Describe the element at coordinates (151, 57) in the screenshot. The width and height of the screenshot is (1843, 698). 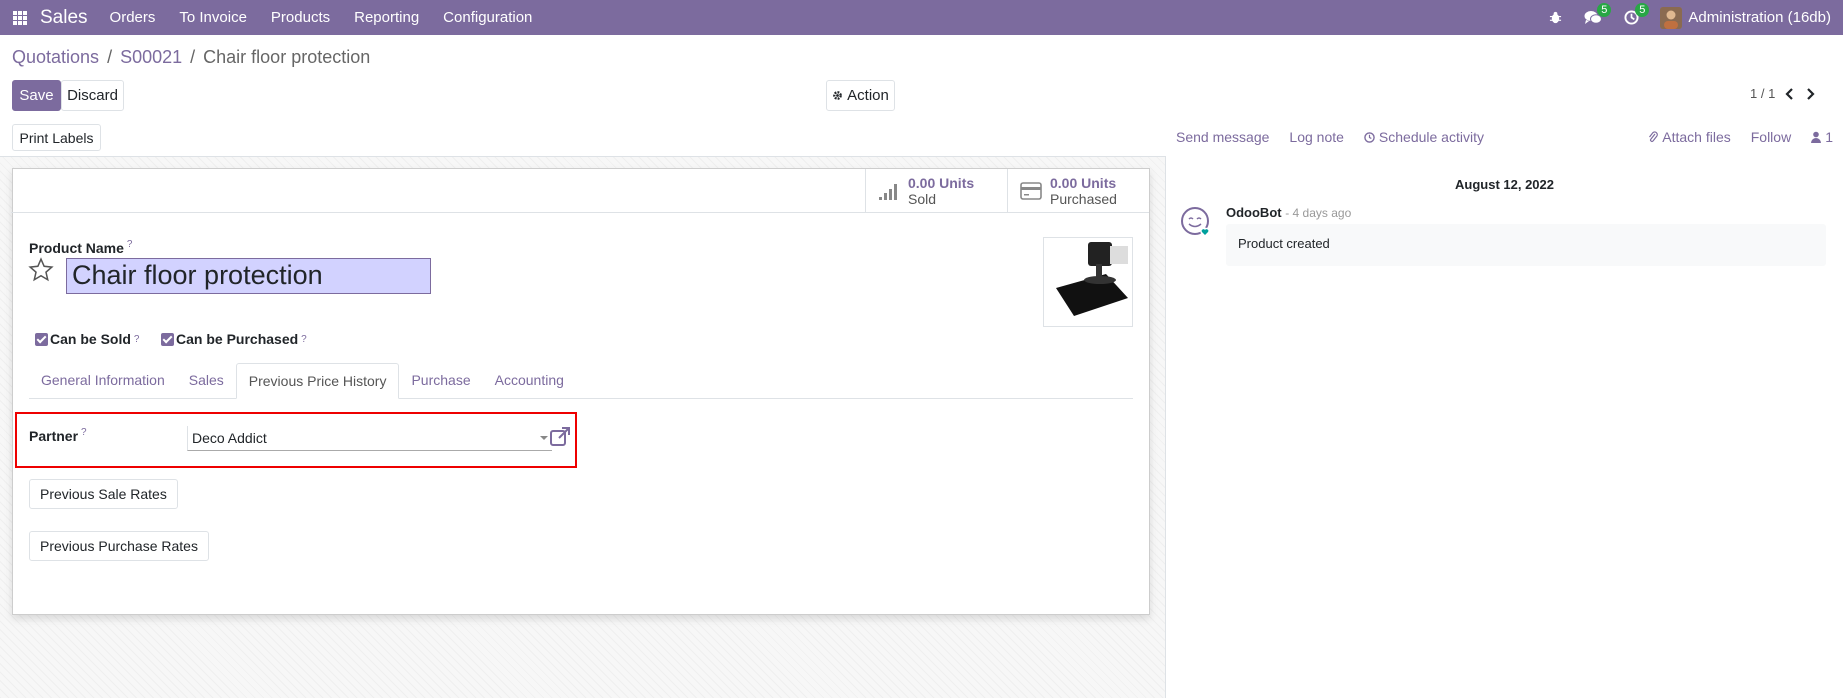
I see `breadcrumb-order: S00021` at that location.